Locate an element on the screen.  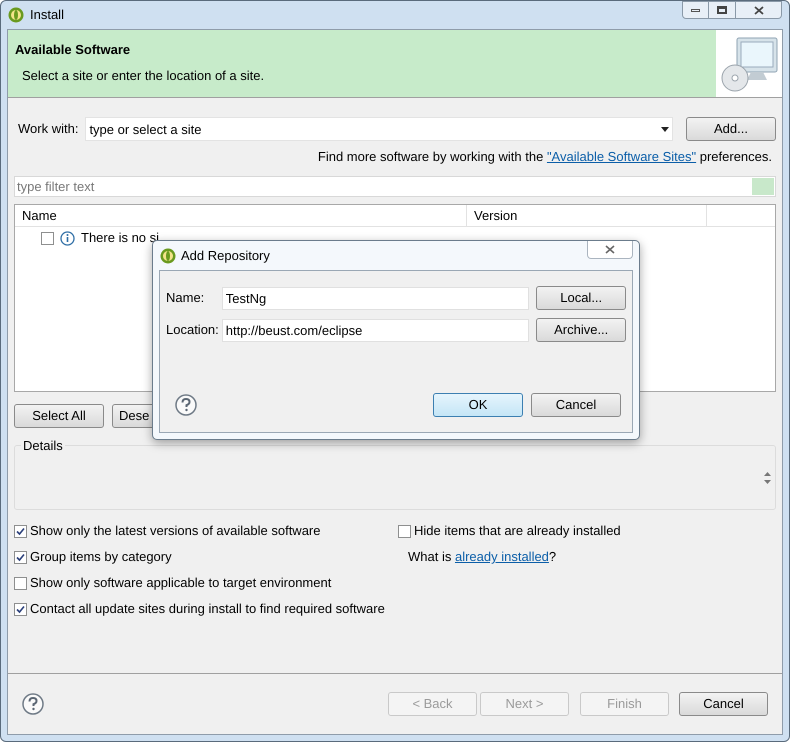
dialog-title: Add Repository is located at coordinates (225, 255).